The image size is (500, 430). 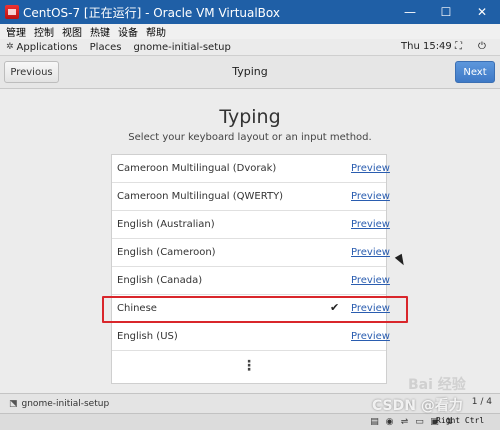 I want to click on layout-name: Cameroon Multilingual (Dvorak), so click(x=197, y=168).